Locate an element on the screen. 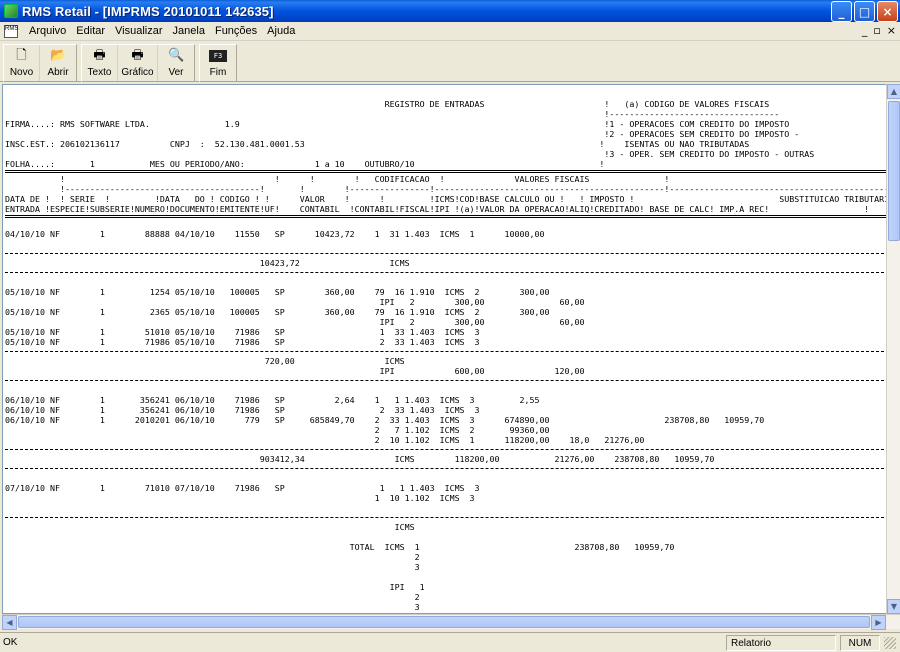 This screenshot has height=652, width=900. report-line: TOTAL ICMS 1 238708,80 10959,70 is located at coordinates (340, 547).